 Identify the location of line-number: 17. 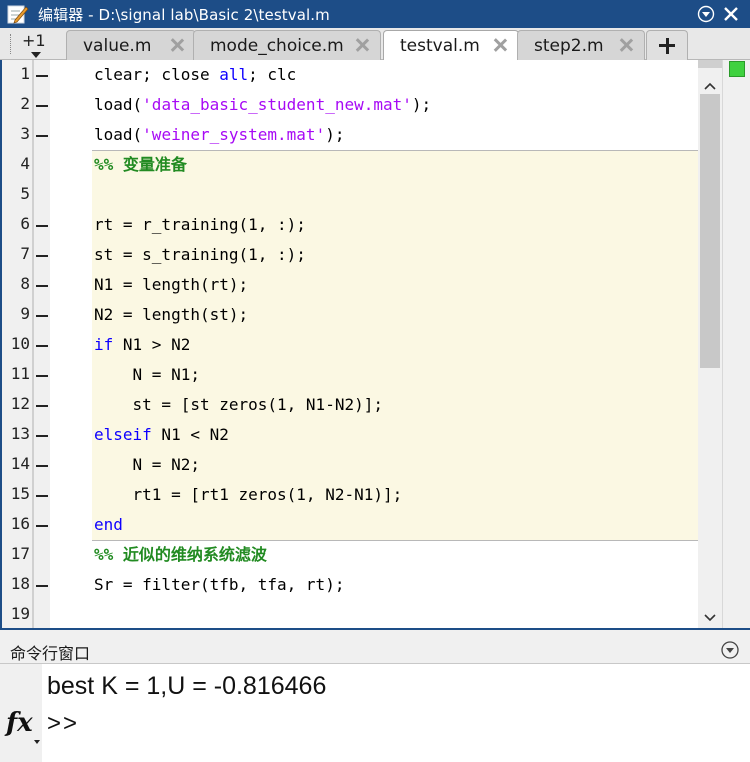
(20, 553).